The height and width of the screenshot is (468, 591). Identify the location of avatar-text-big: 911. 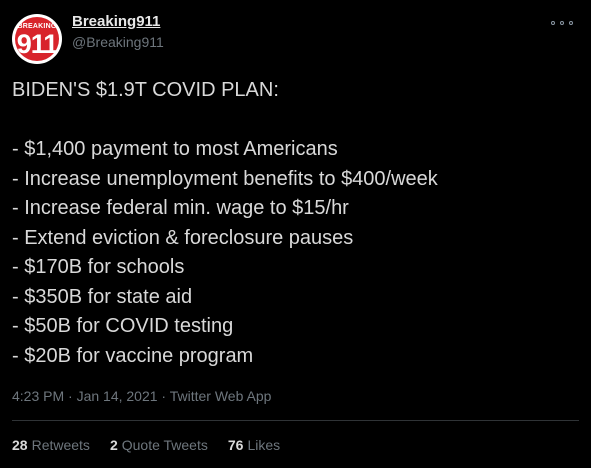
(37, 44).